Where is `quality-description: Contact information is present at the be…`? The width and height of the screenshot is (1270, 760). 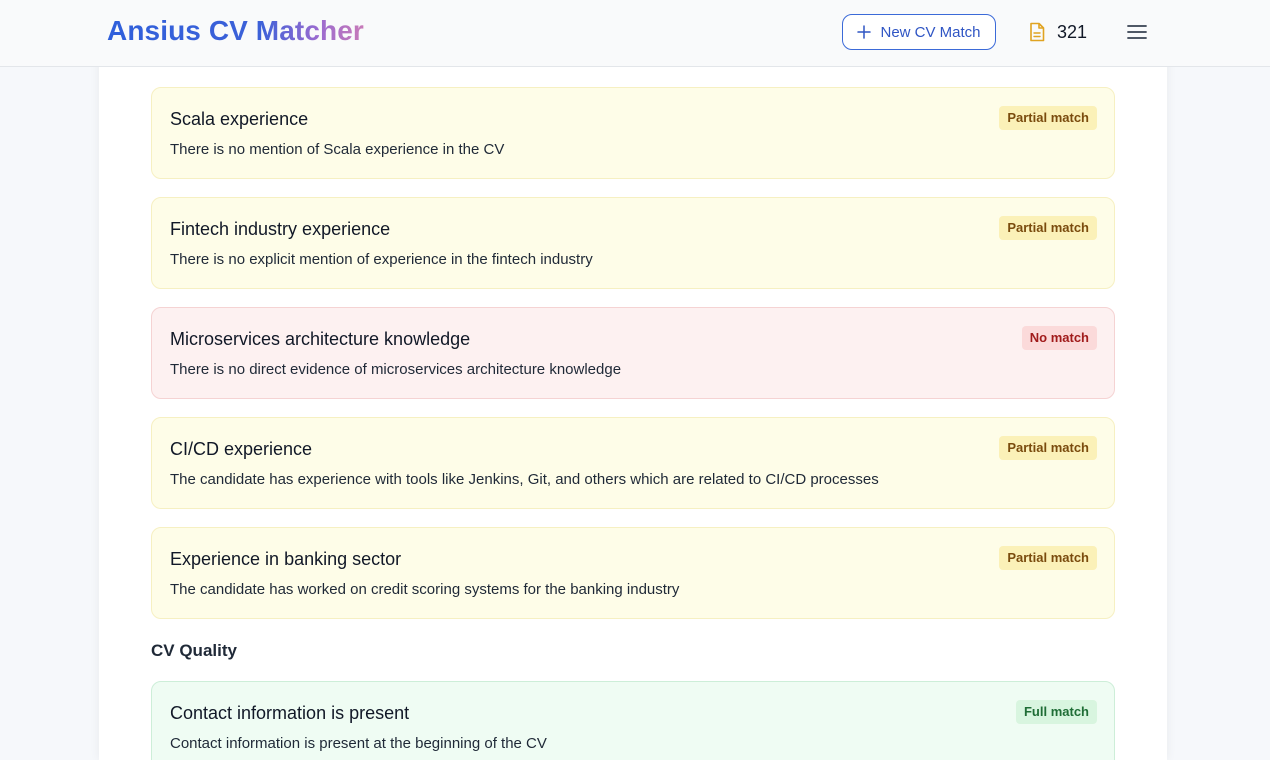 quality-description: Contact information is present at the be… is located at coordinates (358, 743).